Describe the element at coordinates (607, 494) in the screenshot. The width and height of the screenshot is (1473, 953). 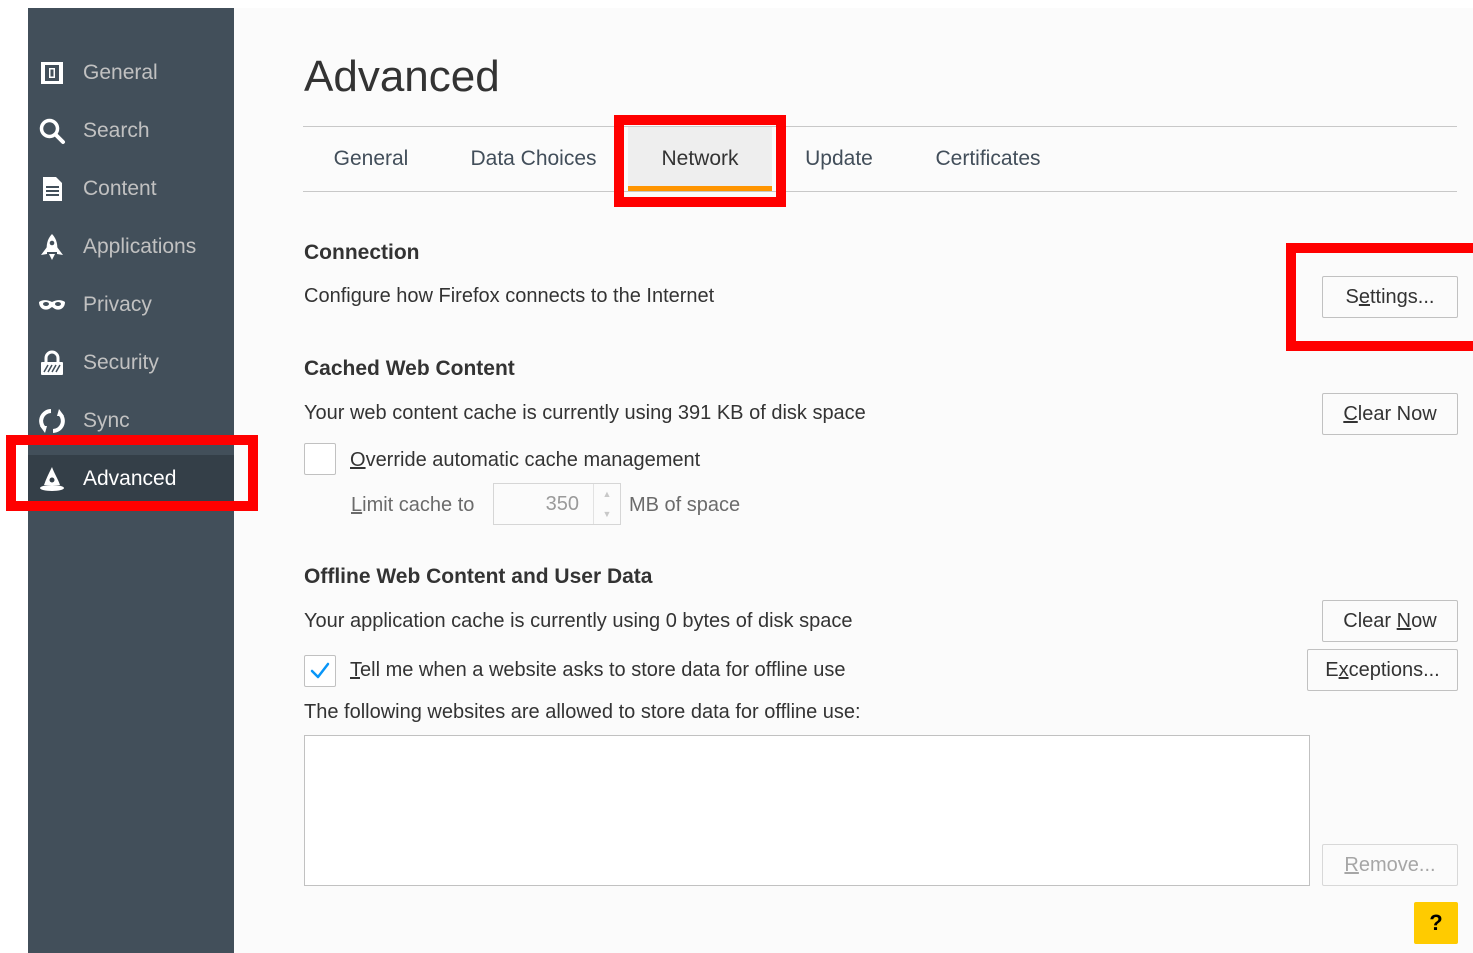
I see `spin-up-icon: ▲` at that location.